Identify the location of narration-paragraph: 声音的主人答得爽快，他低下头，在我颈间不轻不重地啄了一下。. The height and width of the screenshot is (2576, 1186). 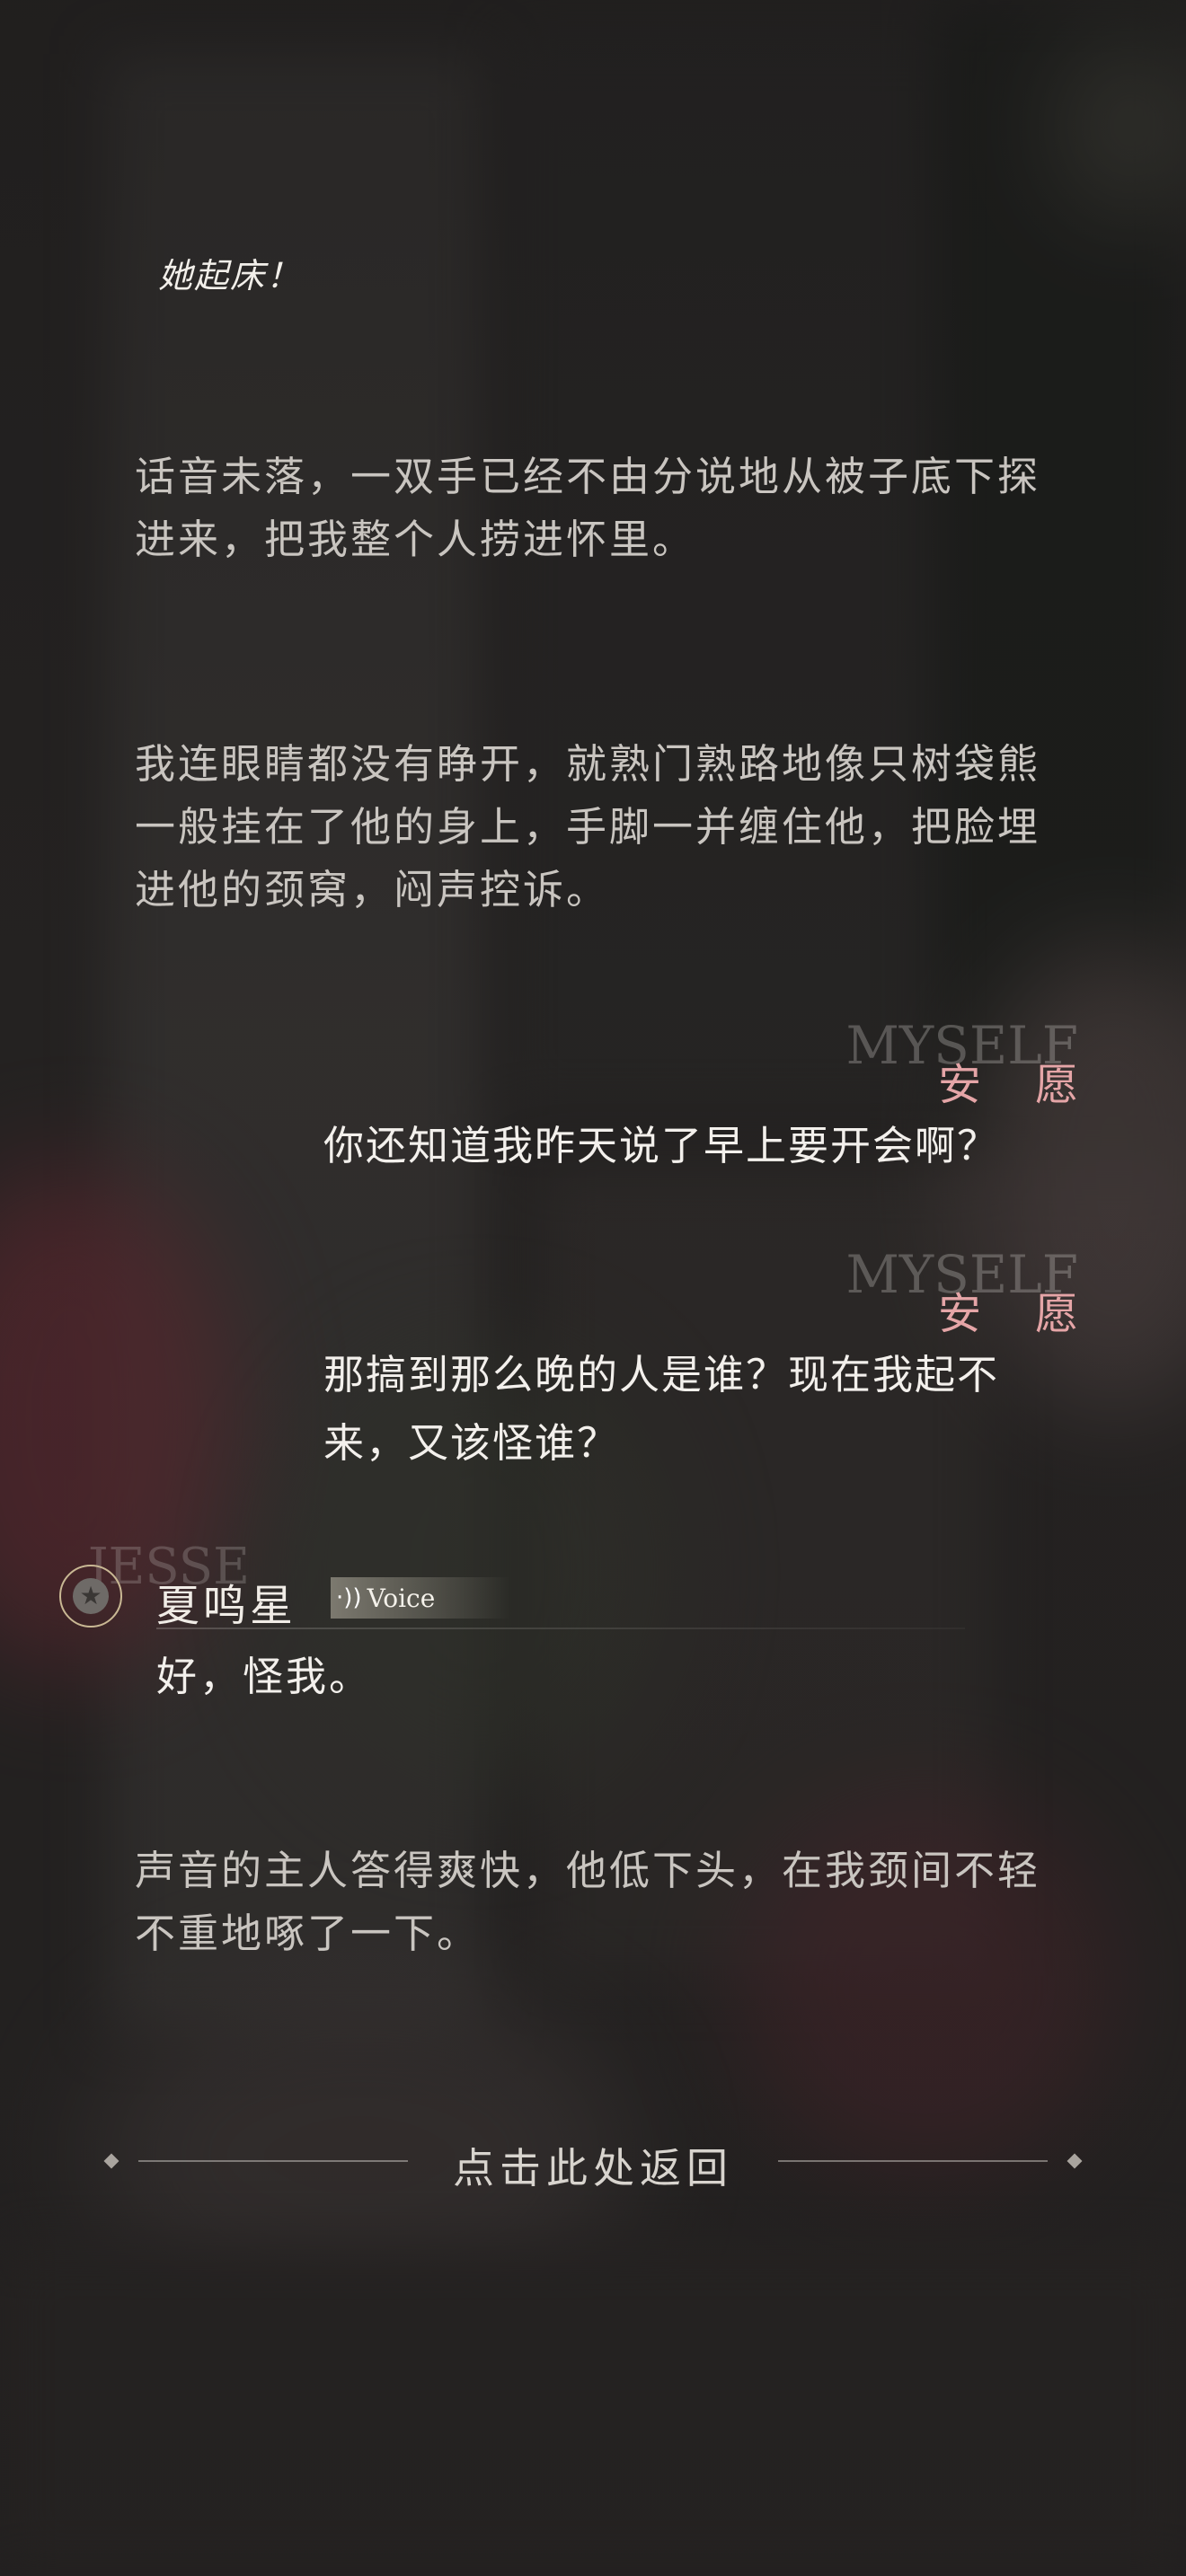
(588, 1902).